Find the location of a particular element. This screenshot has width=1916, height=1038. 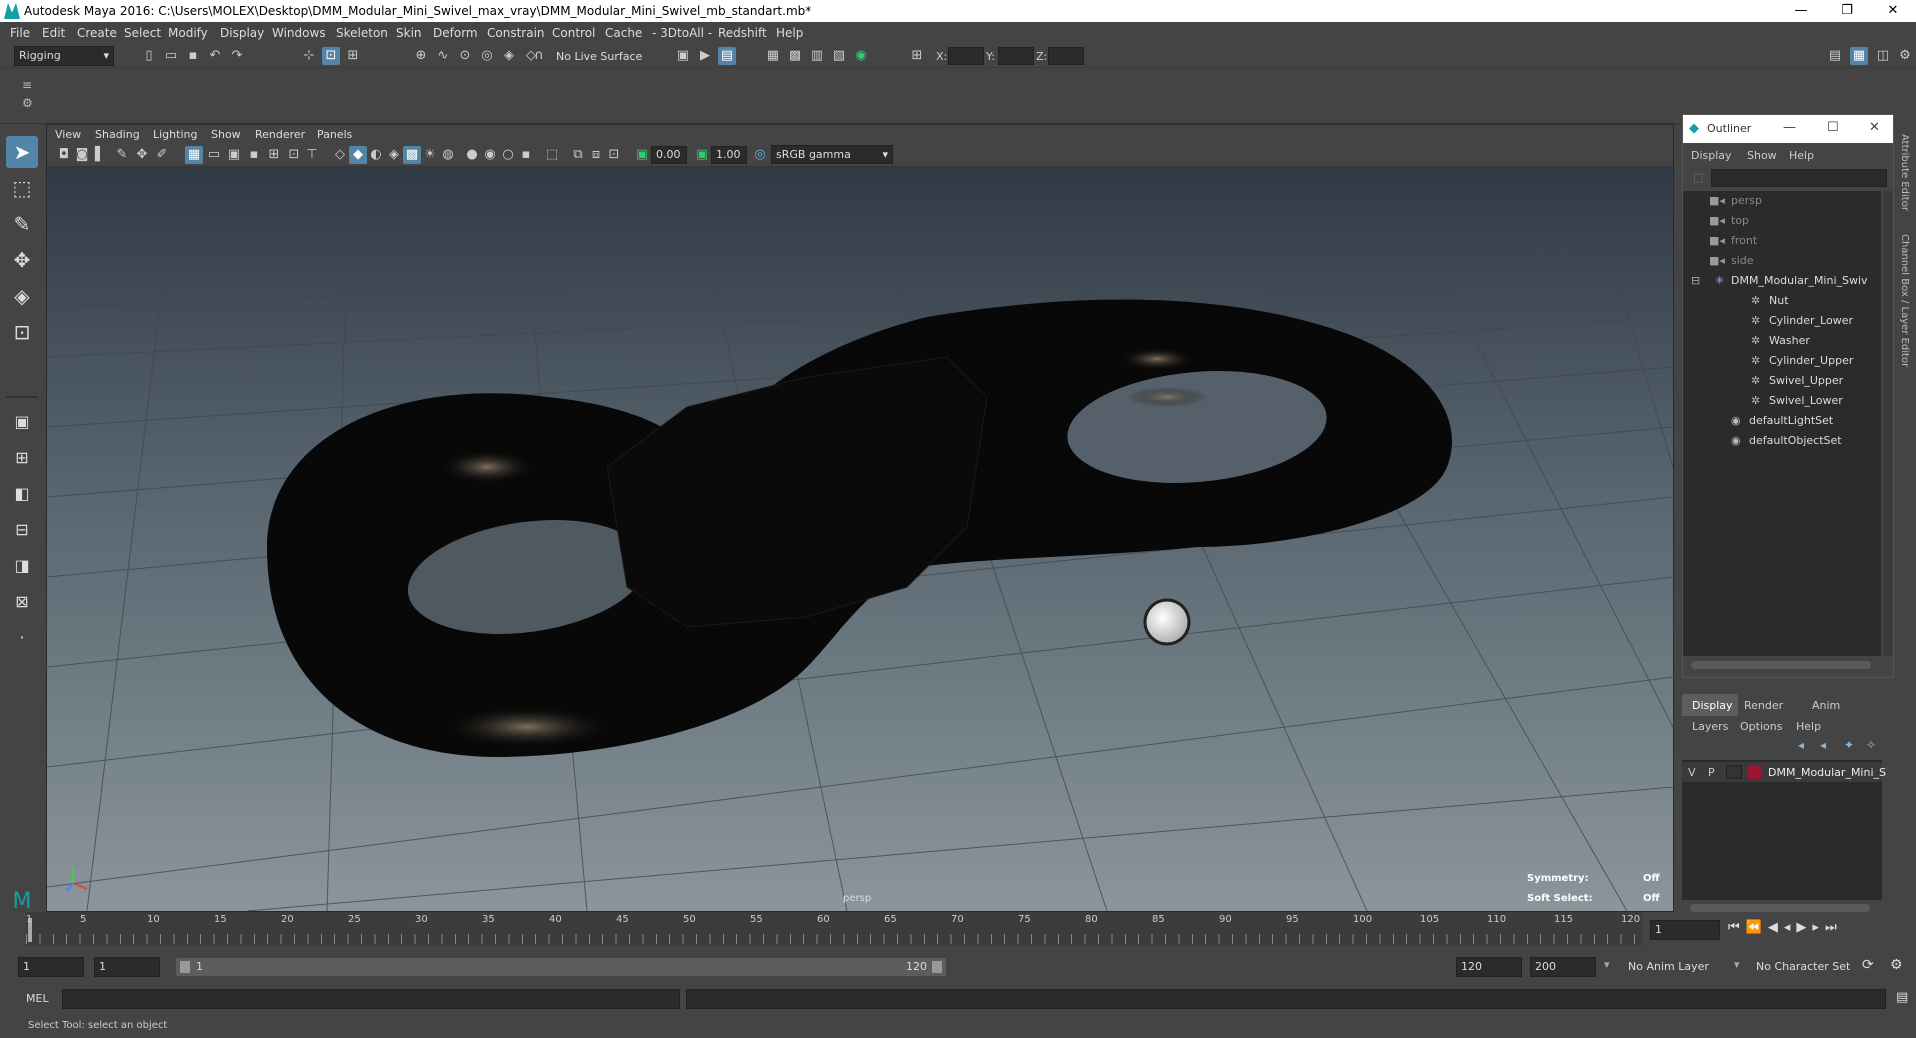

scene-start-field: 1 is located at coordinates (51, 967).